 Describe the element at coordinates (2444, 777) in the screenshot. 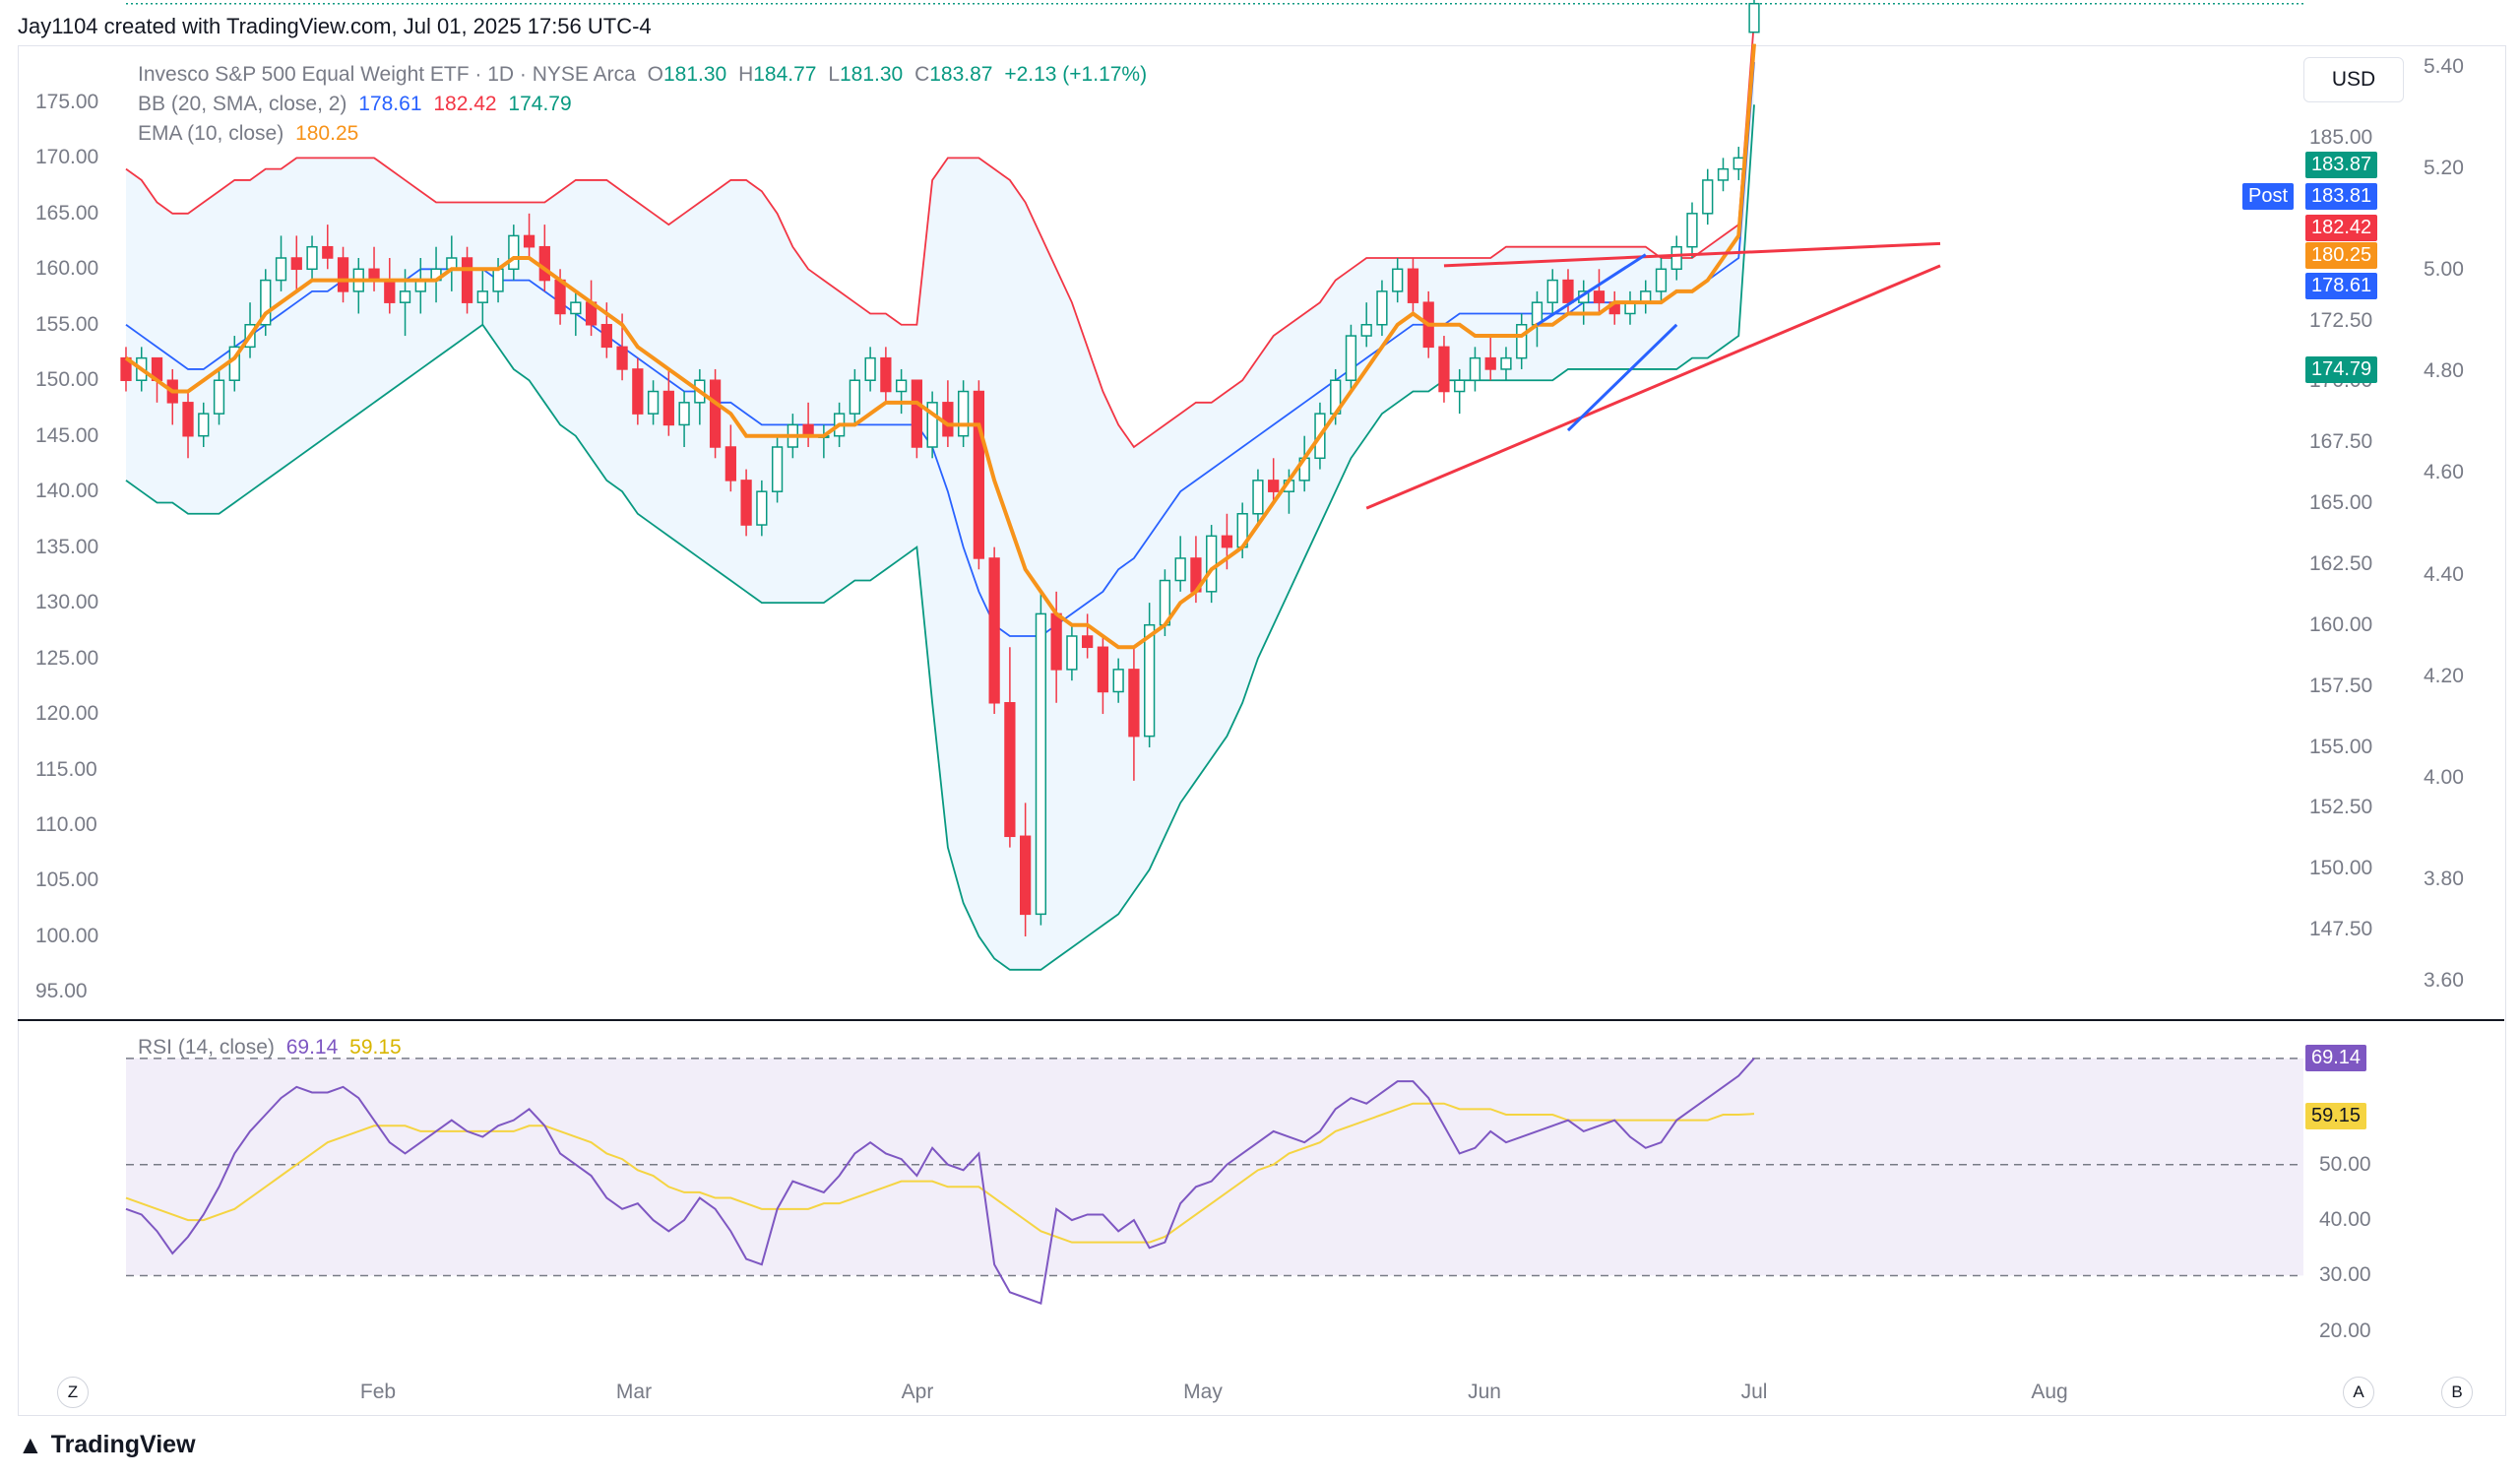

I see `right-axis-label: 4.00` at that location.